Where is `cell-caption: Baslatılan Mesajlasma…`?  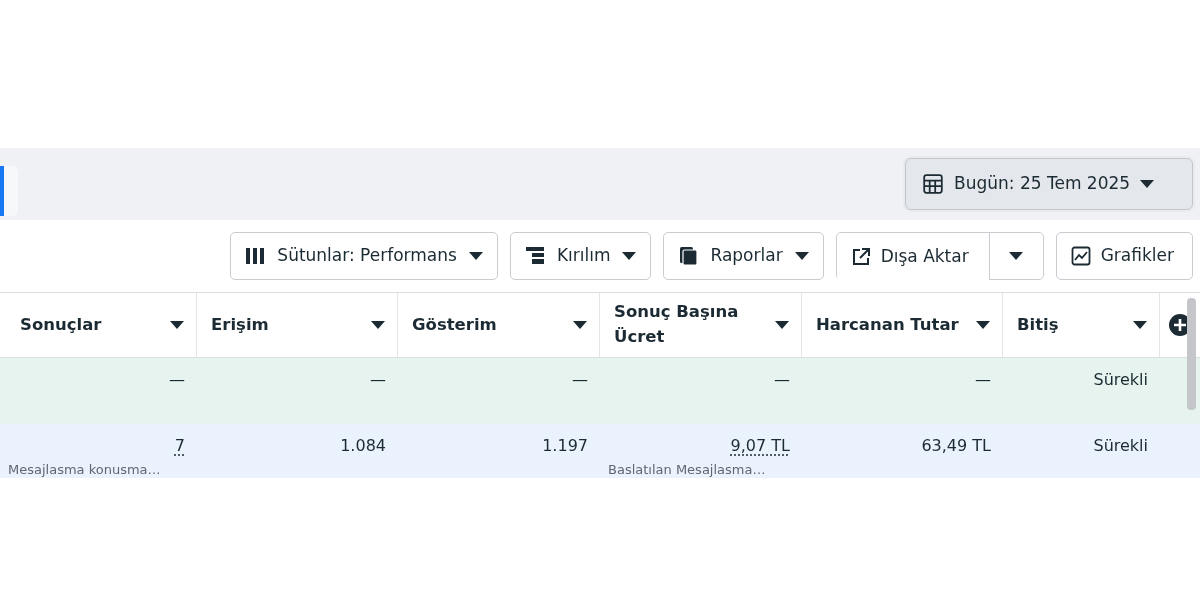 cell-caption: Baslatılan Mesajlasma… is located at coordinates (687, 470).